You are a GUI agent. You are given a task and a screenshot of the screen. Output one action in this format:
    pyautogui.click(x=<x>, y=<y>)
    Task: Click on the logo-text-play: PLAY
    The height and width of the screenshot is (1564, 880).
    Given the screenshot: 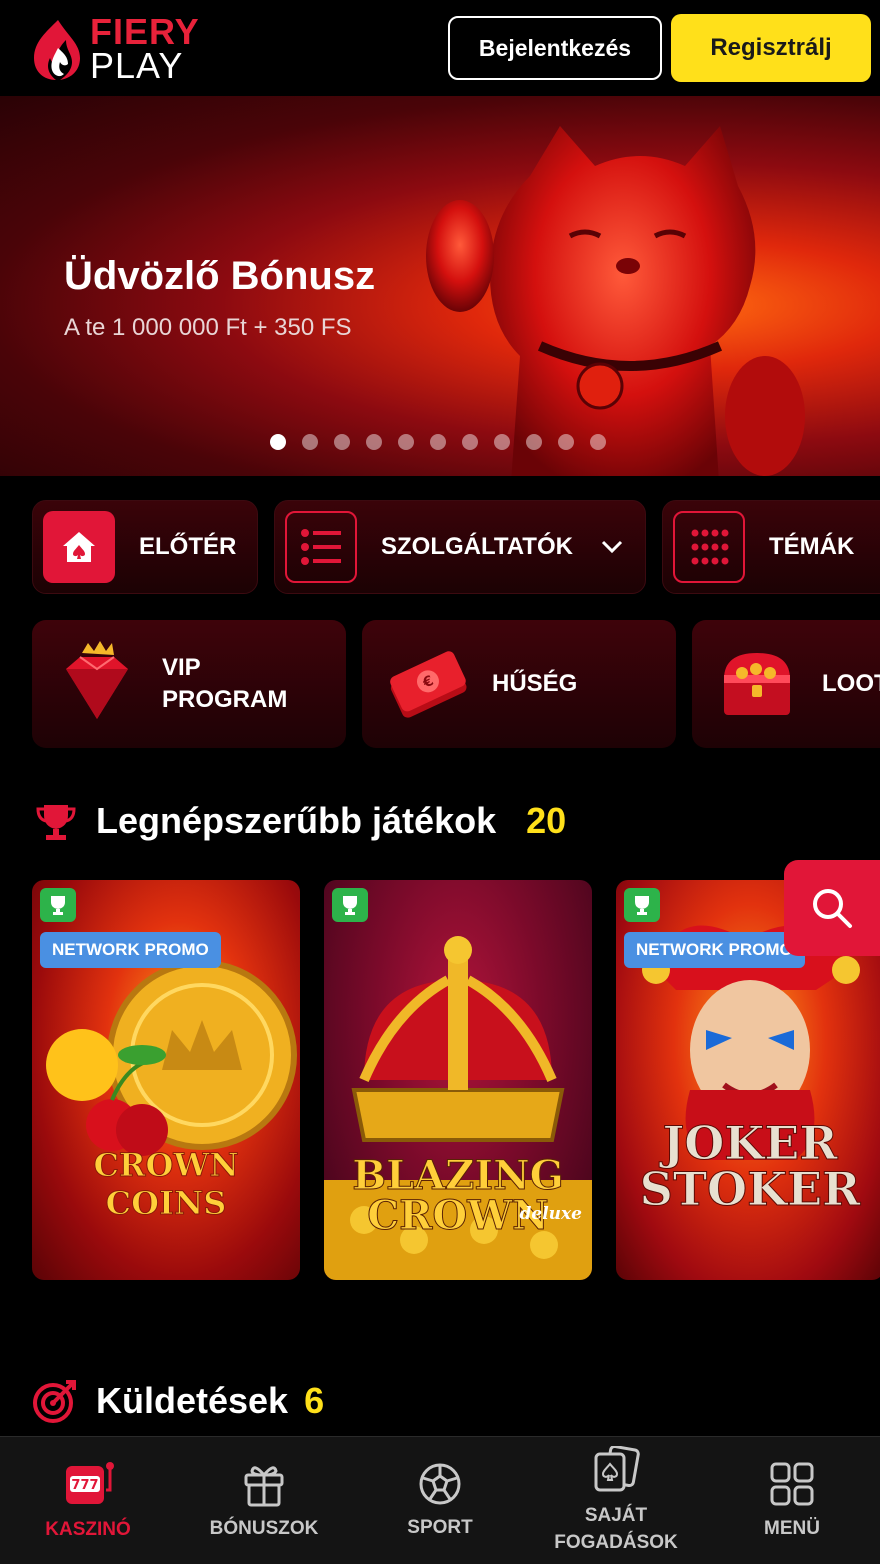 What is the action you would take?
    pyautogui.click(x=137, y=65)
    